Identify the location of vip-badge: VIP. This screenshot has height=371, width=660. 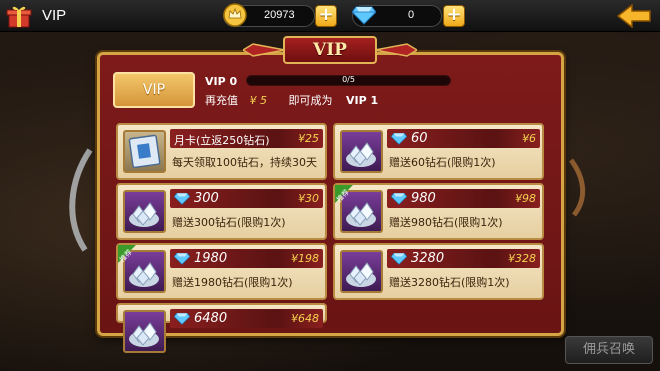
(154, 90).